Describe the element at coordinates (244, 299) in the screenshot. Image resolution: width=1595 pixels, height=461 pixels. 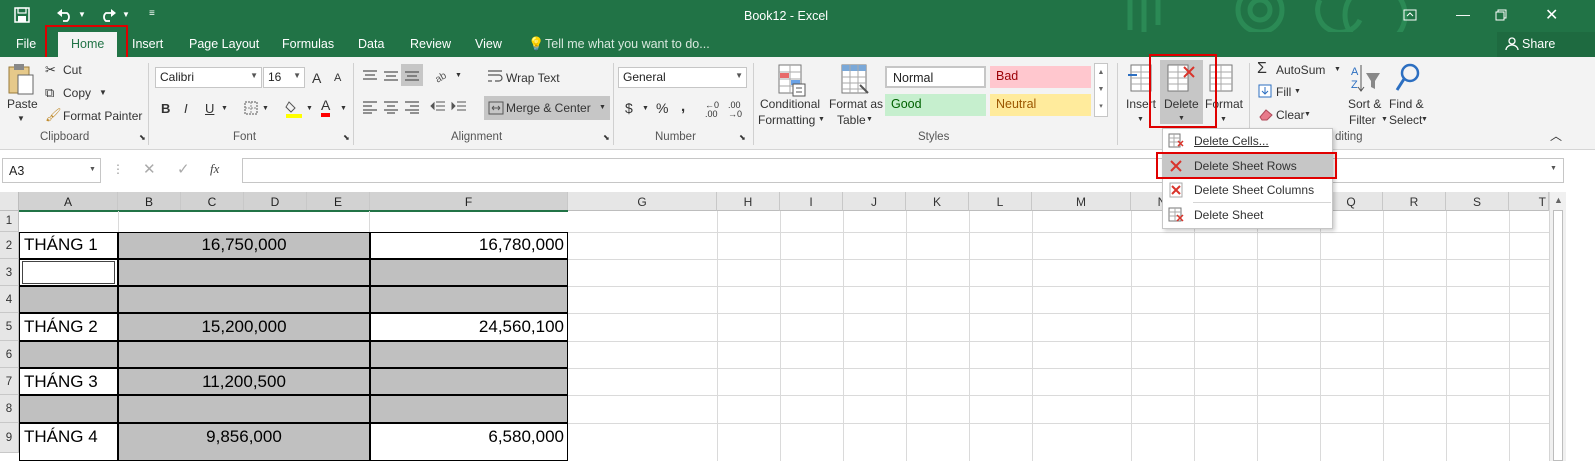
I see `cell-b4-e4` at that location.